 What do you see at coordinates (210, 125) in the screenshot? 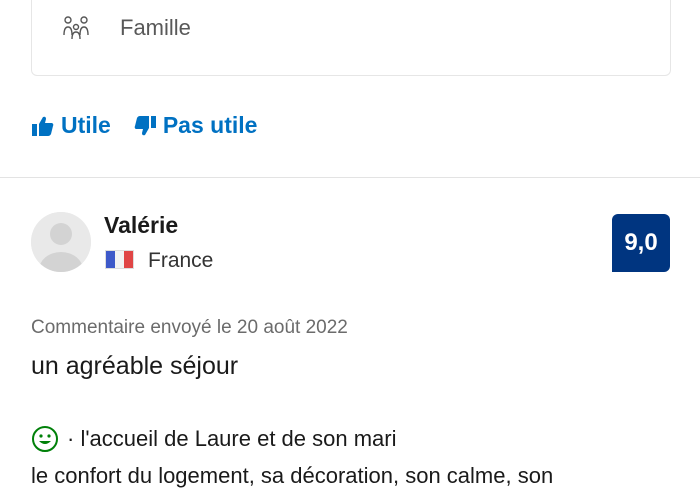
I see `not-helpful-label: Pas utile` at bounding box center [210, 125].